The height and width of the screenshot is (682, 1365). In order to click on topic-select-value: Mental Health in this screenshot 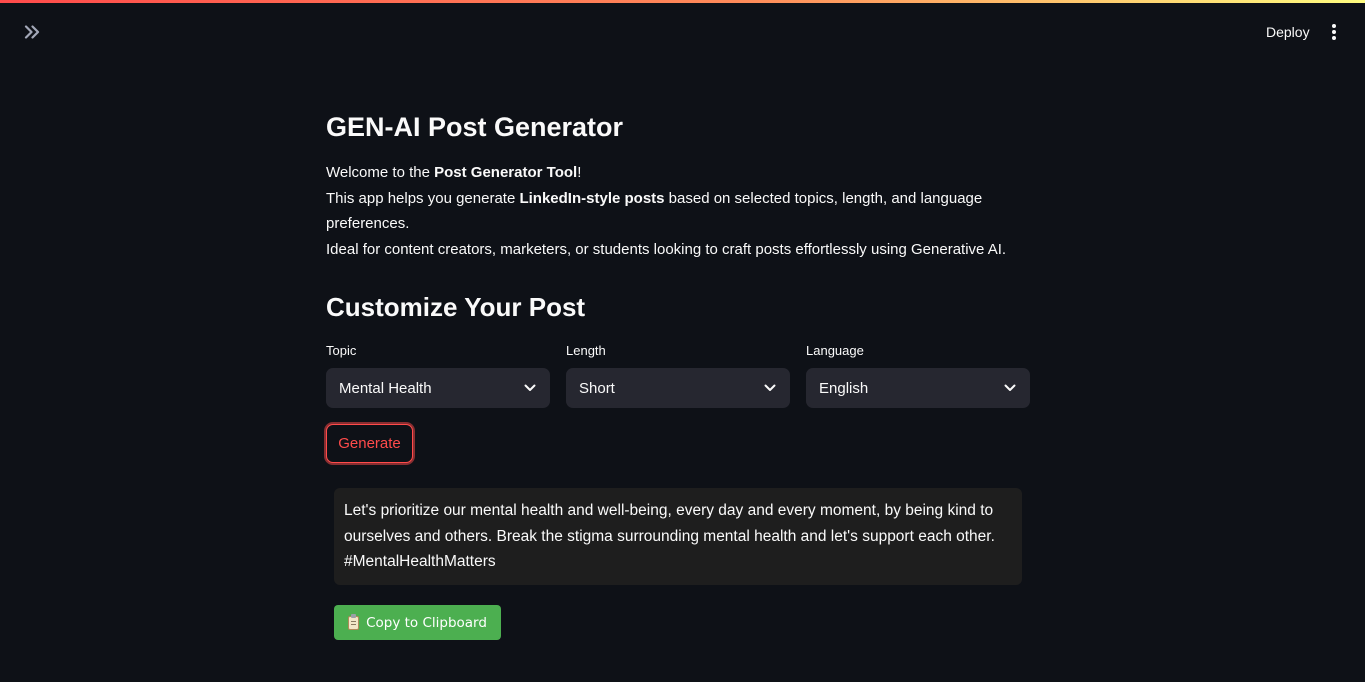, I will do `click(385, 388)`.